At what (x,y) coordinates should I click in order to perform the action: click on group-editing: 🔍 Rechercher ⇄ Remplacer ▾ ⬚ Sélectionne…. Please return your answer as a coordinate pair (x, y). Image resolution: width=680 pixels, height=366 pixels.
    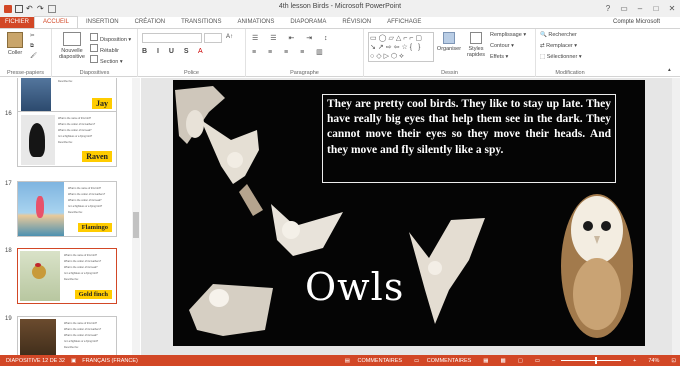
    Looking at the image, I should click on (570, 53).